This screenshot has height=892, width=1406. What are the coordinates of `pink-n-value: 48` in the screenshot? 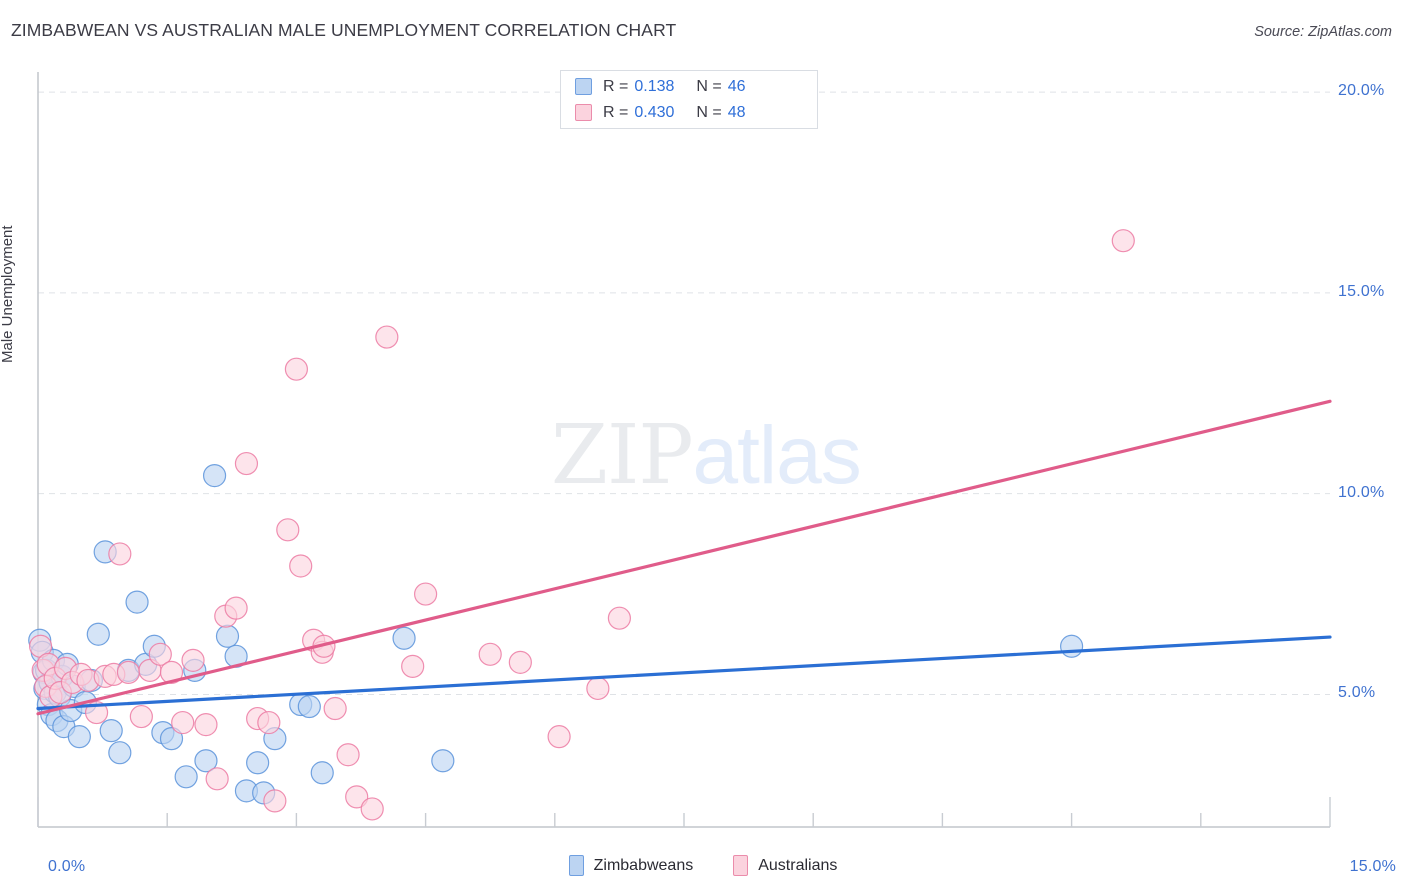 It's located at (736, 112).